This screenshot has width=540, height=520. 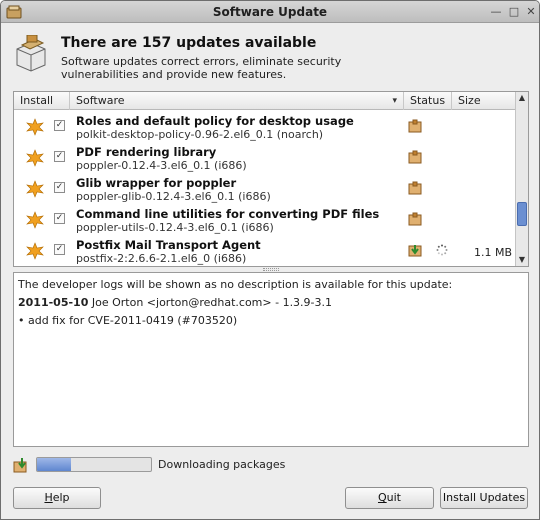 What do you see at coordinates (173, 196) in the screenshot?
I see `package-version: poppler-glib-0.12.4-3.el6_0.1 (i686)` at bounding box center [173, 196].